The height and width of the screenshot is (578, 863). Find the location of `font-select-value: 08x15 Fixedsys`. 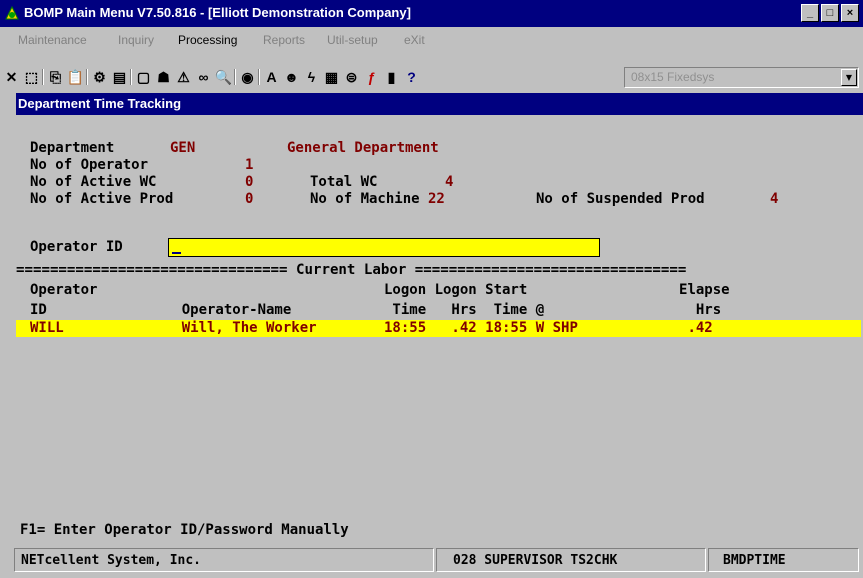

font-select-value: 08x15 Fixedsys is located at coordinates (673, 77).